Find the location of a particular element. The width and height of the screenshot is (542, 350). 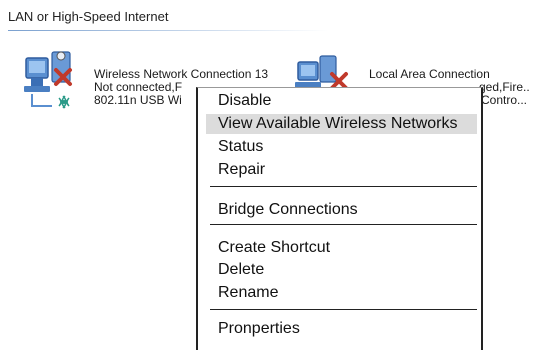

menu-item-properties: Pronperties is located at coordinates (259, 329).